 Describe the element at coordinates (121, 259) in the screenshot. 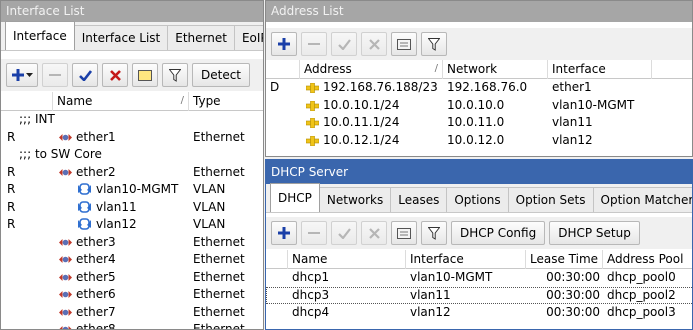

I see `interface-name-cell: ether4` at that location.